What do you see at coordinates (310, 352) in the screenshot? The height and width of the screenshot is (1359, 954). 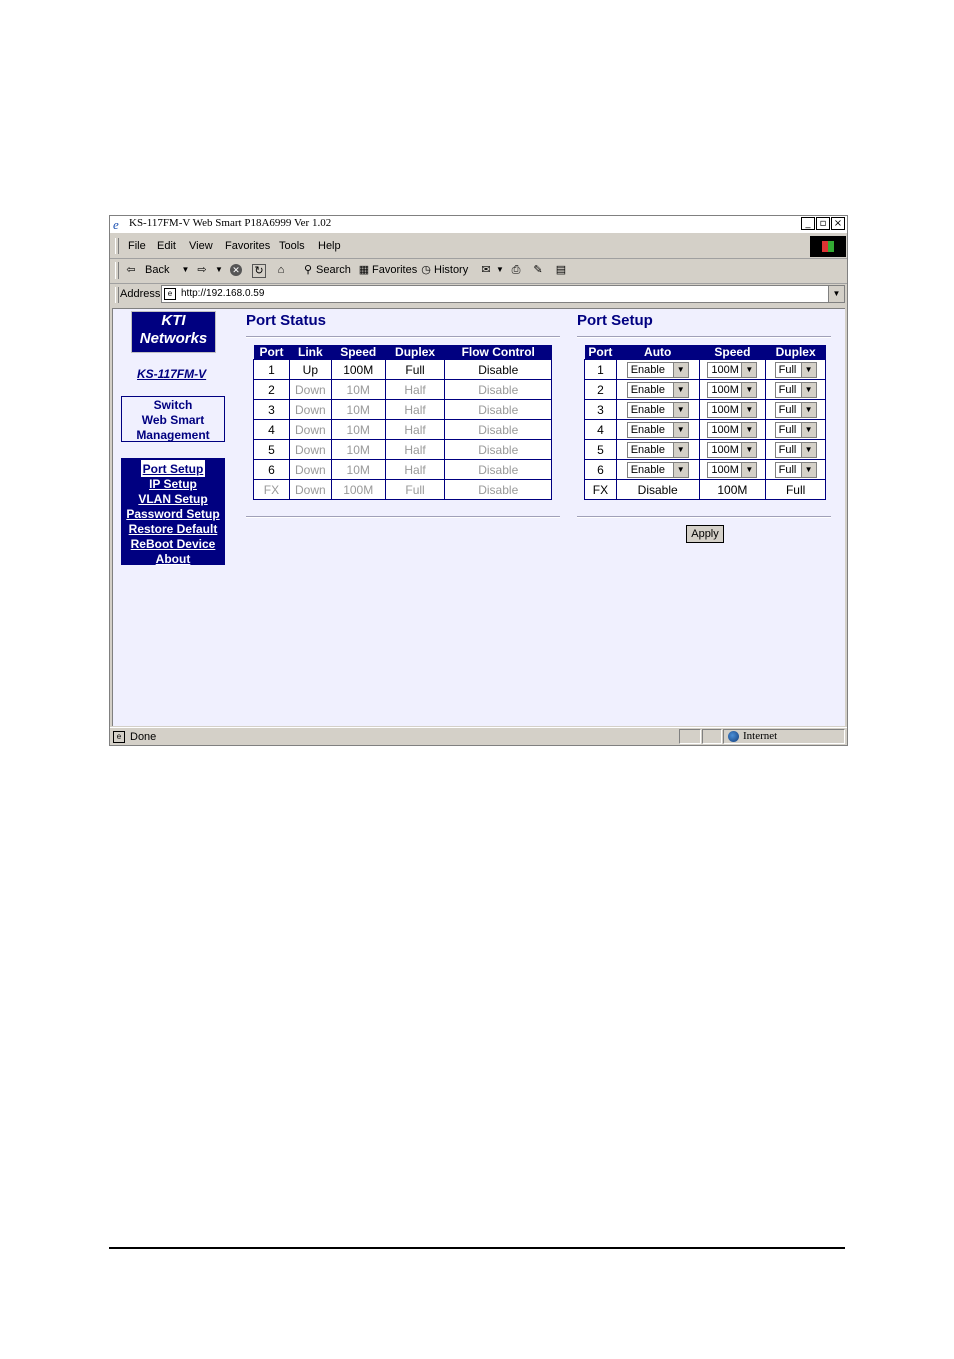 I see `status-header-link: Link` at bounding box center [310, 352].